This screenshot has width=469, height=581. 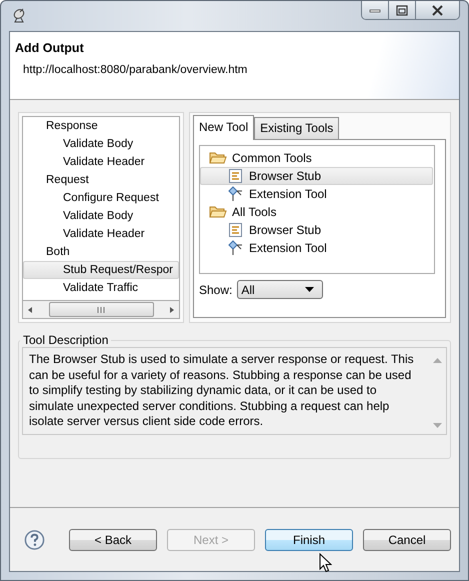 I want to click on minimize-button, so click(x=375, y=10).